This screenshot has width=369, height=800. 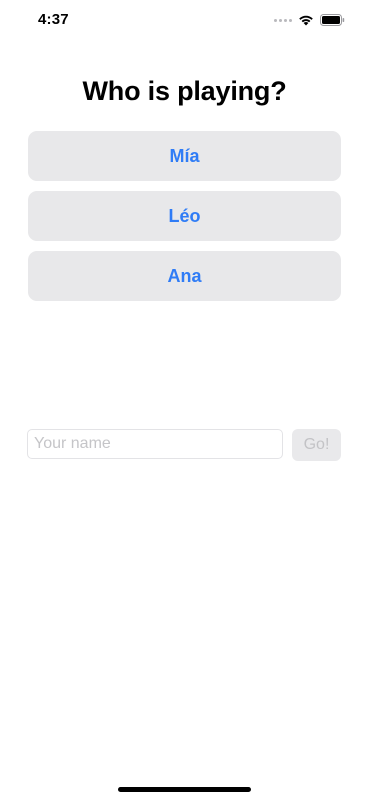 What do you see at coordinates (184, 156) in the screenshot?
I see `player-button-mia: Mía` at bounding box center [184, 156].